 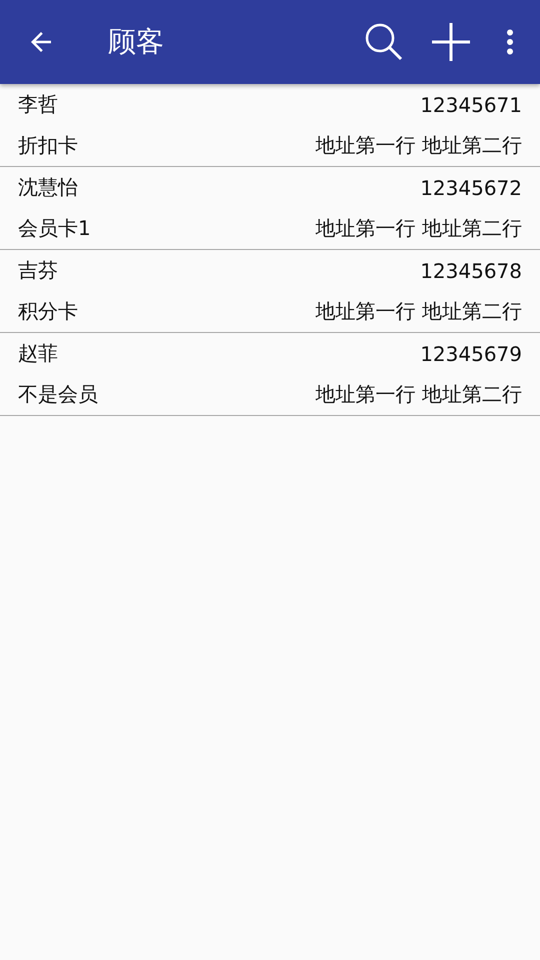 What do you see at coordinates (48, 145) in the screenshot?
I see `card-type: 折扣卡` at bounding box center [48, 145].